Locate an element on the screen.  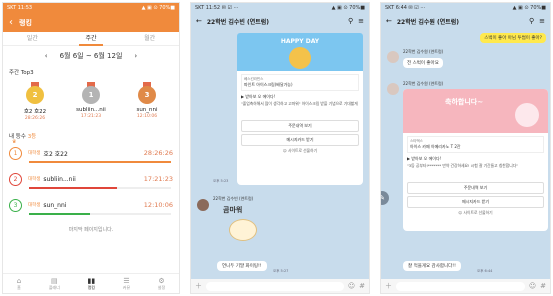
sticker-image: 곰마워 is located at coordinates (245, 231).